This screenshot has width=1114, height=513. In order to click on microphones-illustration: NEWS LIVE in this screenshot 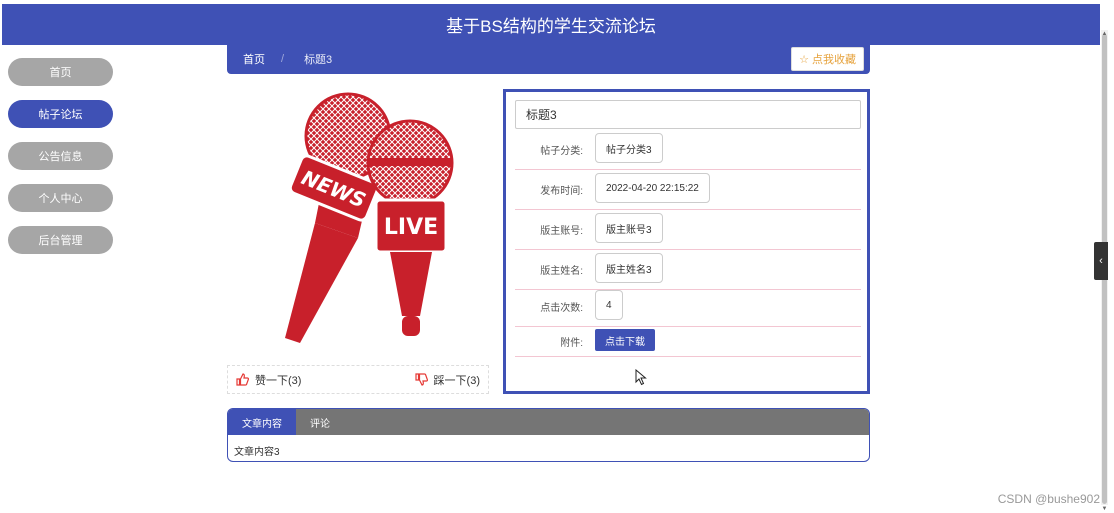, I will do `click(369, 217)`.